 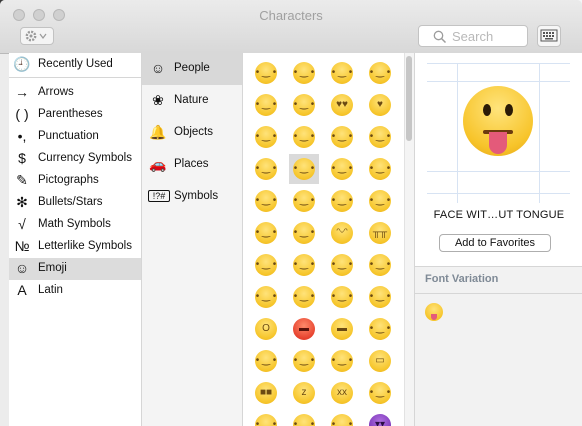 What do you see at coordinates (380, 297) in the screenshot?
I see `fearful-face-emoji: • ‿ •` at bounding box center [380, 297].